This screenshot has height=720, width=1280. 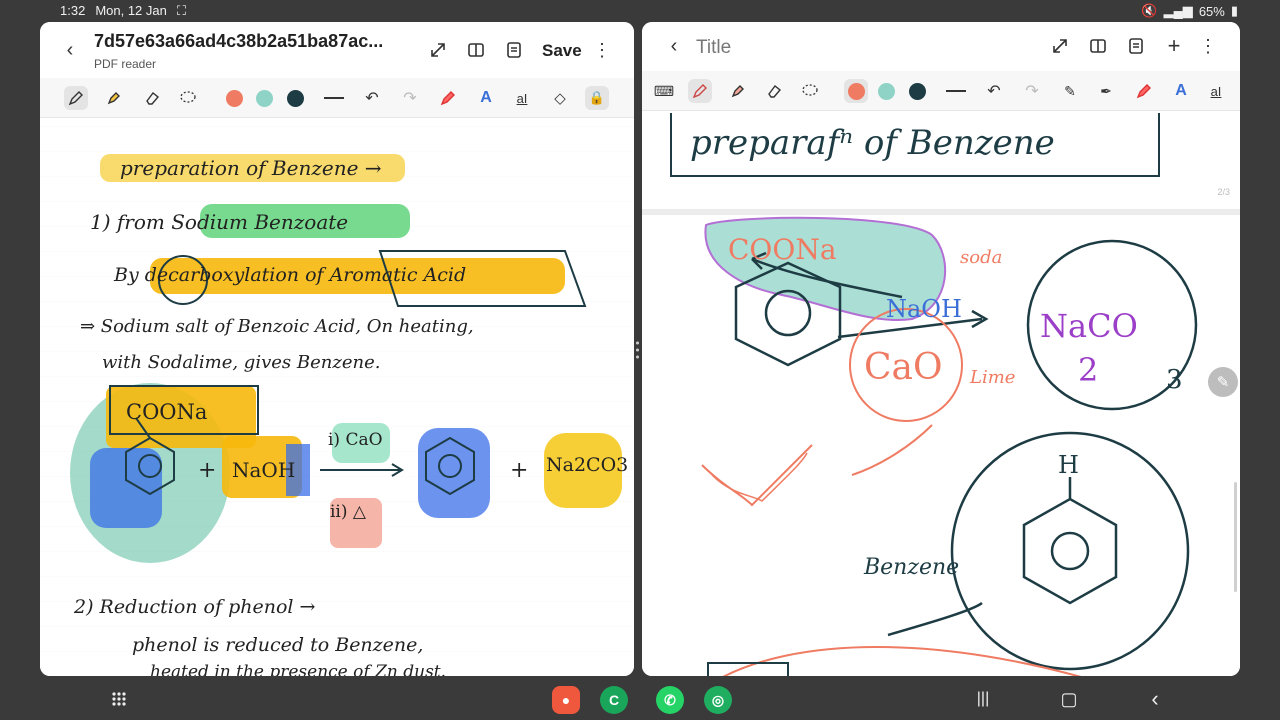 What do you see at coordinates (1174, 380) in the screenshot?
I see `note-na2co3-subscript-3: 3` at bounding box center [1174, 380].